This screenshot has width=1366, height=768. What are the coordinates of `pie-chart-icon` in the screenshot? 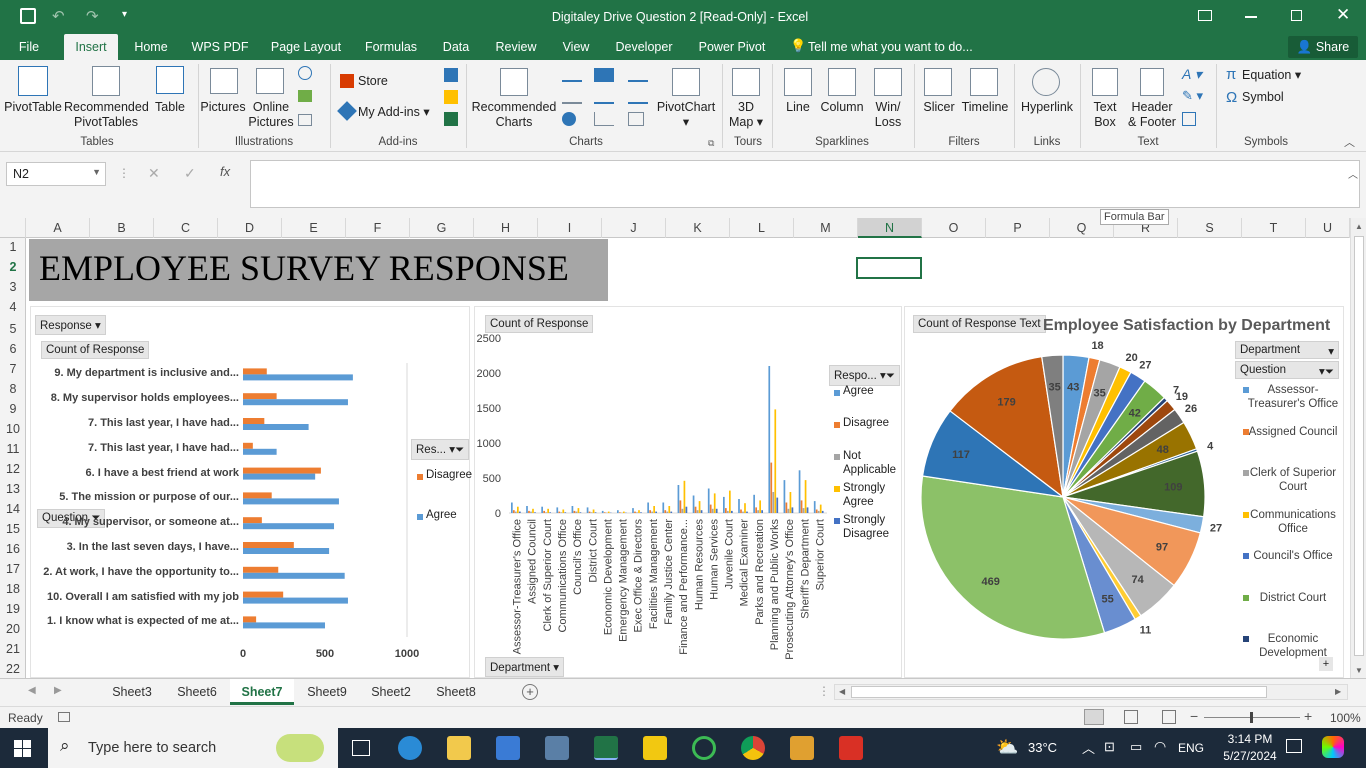 It's located at (569, 119).